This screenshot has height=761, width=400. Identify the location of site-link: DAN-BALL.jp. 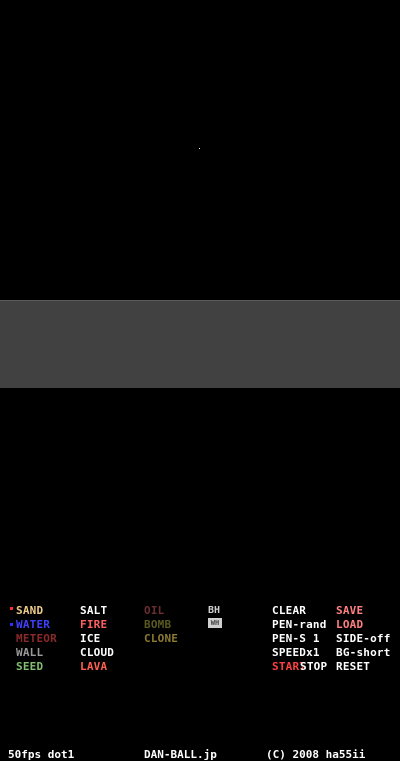
(180, 755).